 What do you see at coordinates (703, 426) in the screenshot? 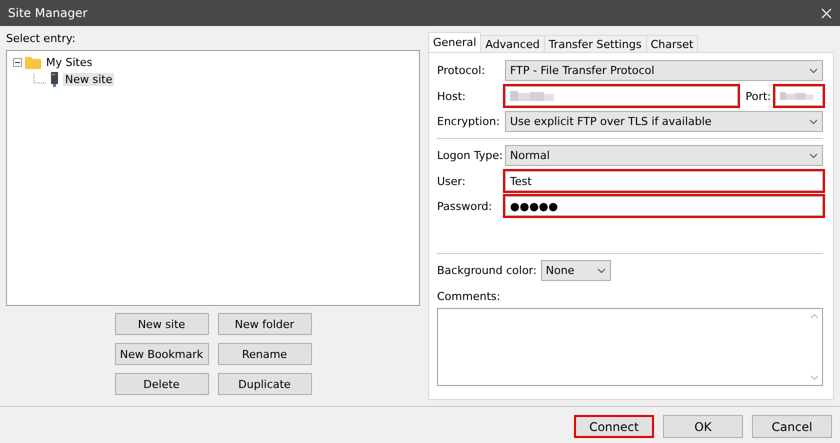
I see `dialog-button: OK` at bounding box center [703, 426].